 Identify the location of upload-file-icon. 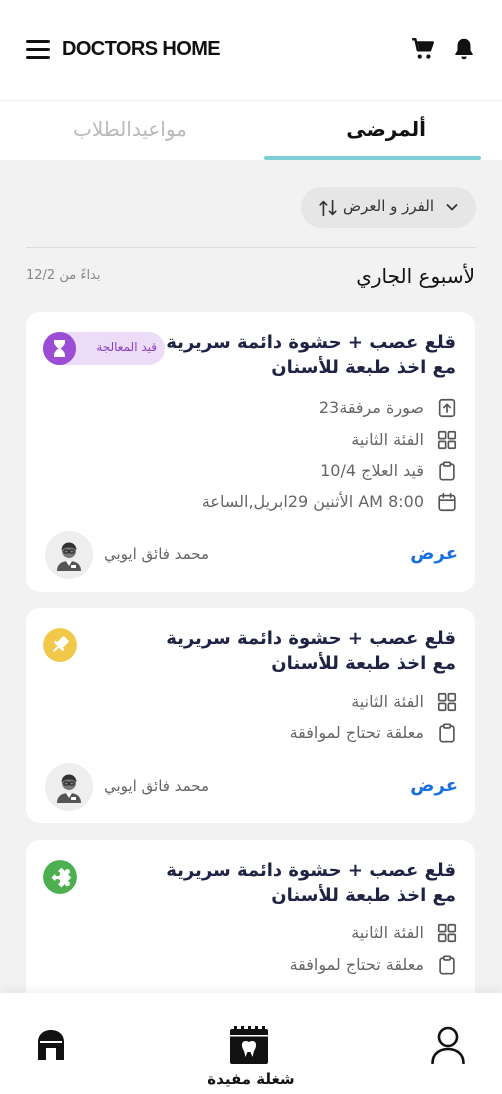
(447, 408).